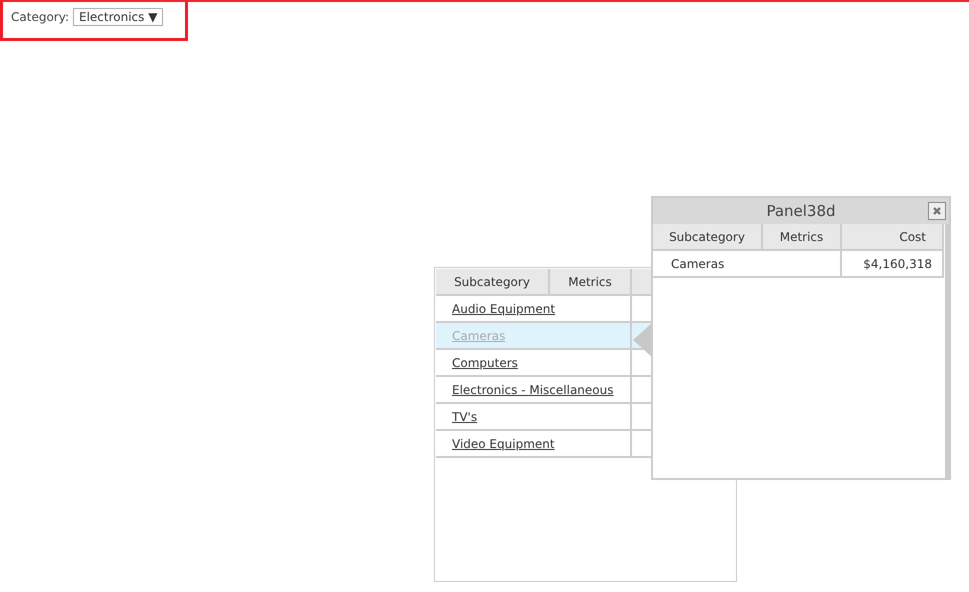 This screenshot has width=969, height=592. Describe the element at coordinates (504, 309) in the screenshot. I see `subcategory-link: Audio Equipment` at that location.